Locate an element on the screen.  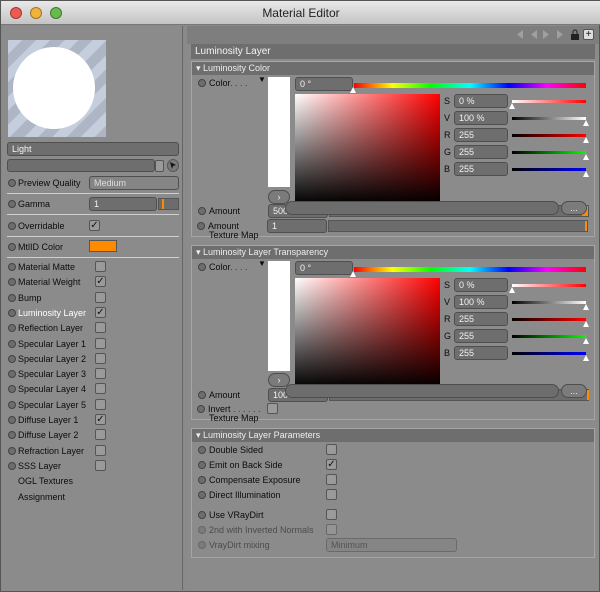
emit-back-anim-dot is located at coordinates (202, 465).